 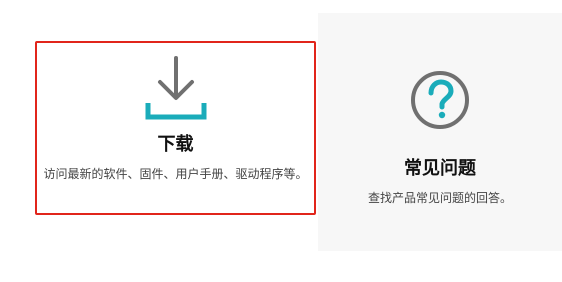 What do you see at coordinates (440, 100) in the screenshot?
I see `question-circle-icon` at bounding box center [440, 100].